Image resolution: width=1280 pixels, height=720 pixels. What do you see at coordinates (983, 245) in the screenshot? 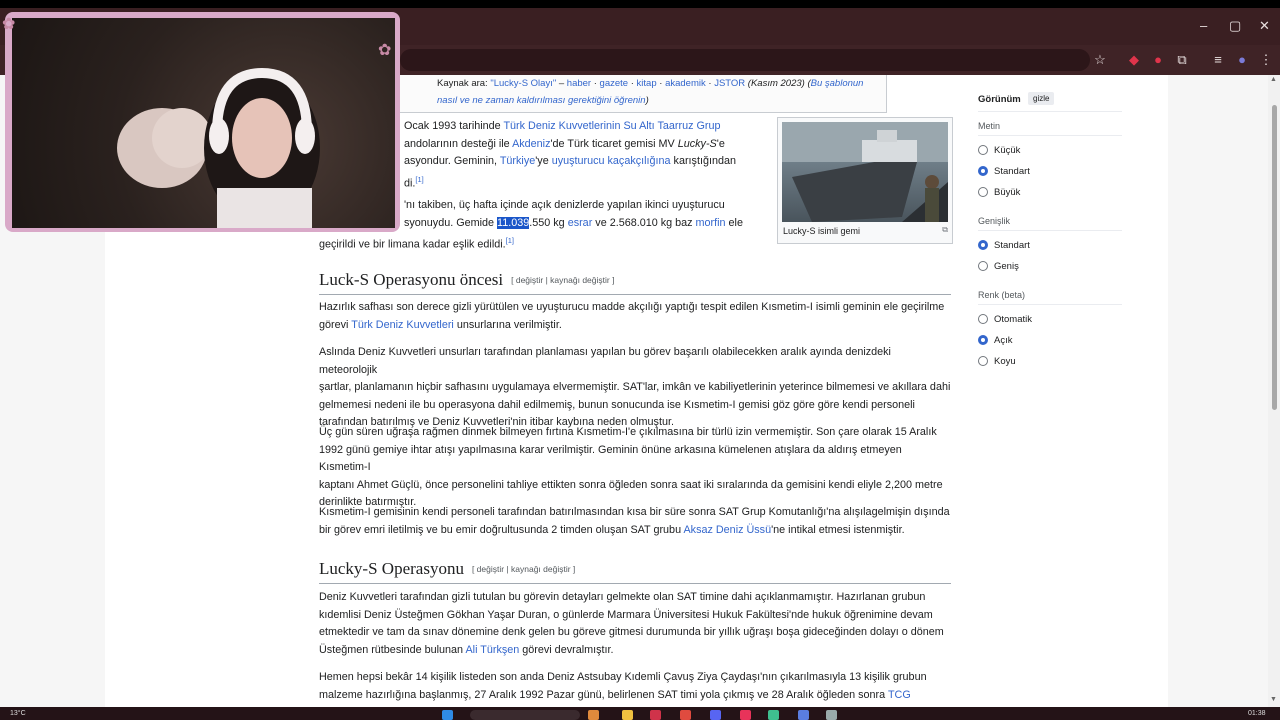
I see `width-standard-radio` at bounding box center [983, 245].